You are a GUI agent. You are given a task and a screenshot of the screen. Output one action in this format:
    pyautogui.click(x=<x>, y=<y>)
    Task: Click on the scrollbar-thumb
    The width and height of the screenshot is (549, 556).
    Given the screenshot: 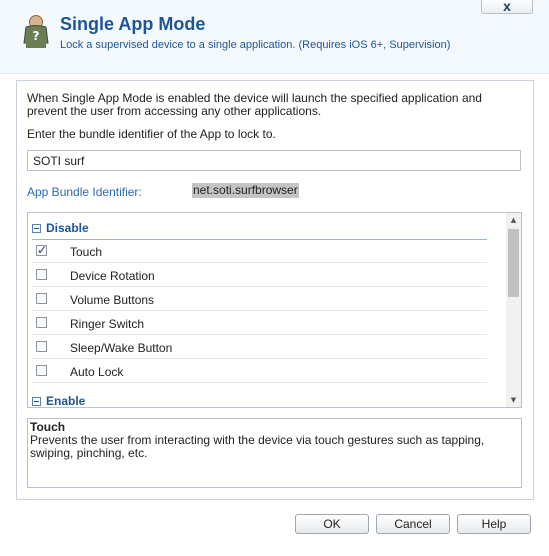 What is the action you would take?
    pyautogui.click(x=513, y=263)
    